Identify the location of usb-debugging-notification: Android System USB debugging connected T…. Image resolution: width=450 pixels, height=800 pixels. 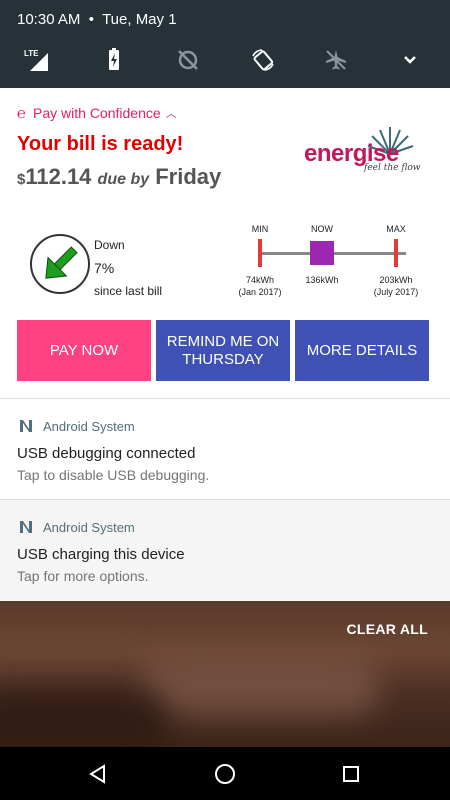
(225, 449).